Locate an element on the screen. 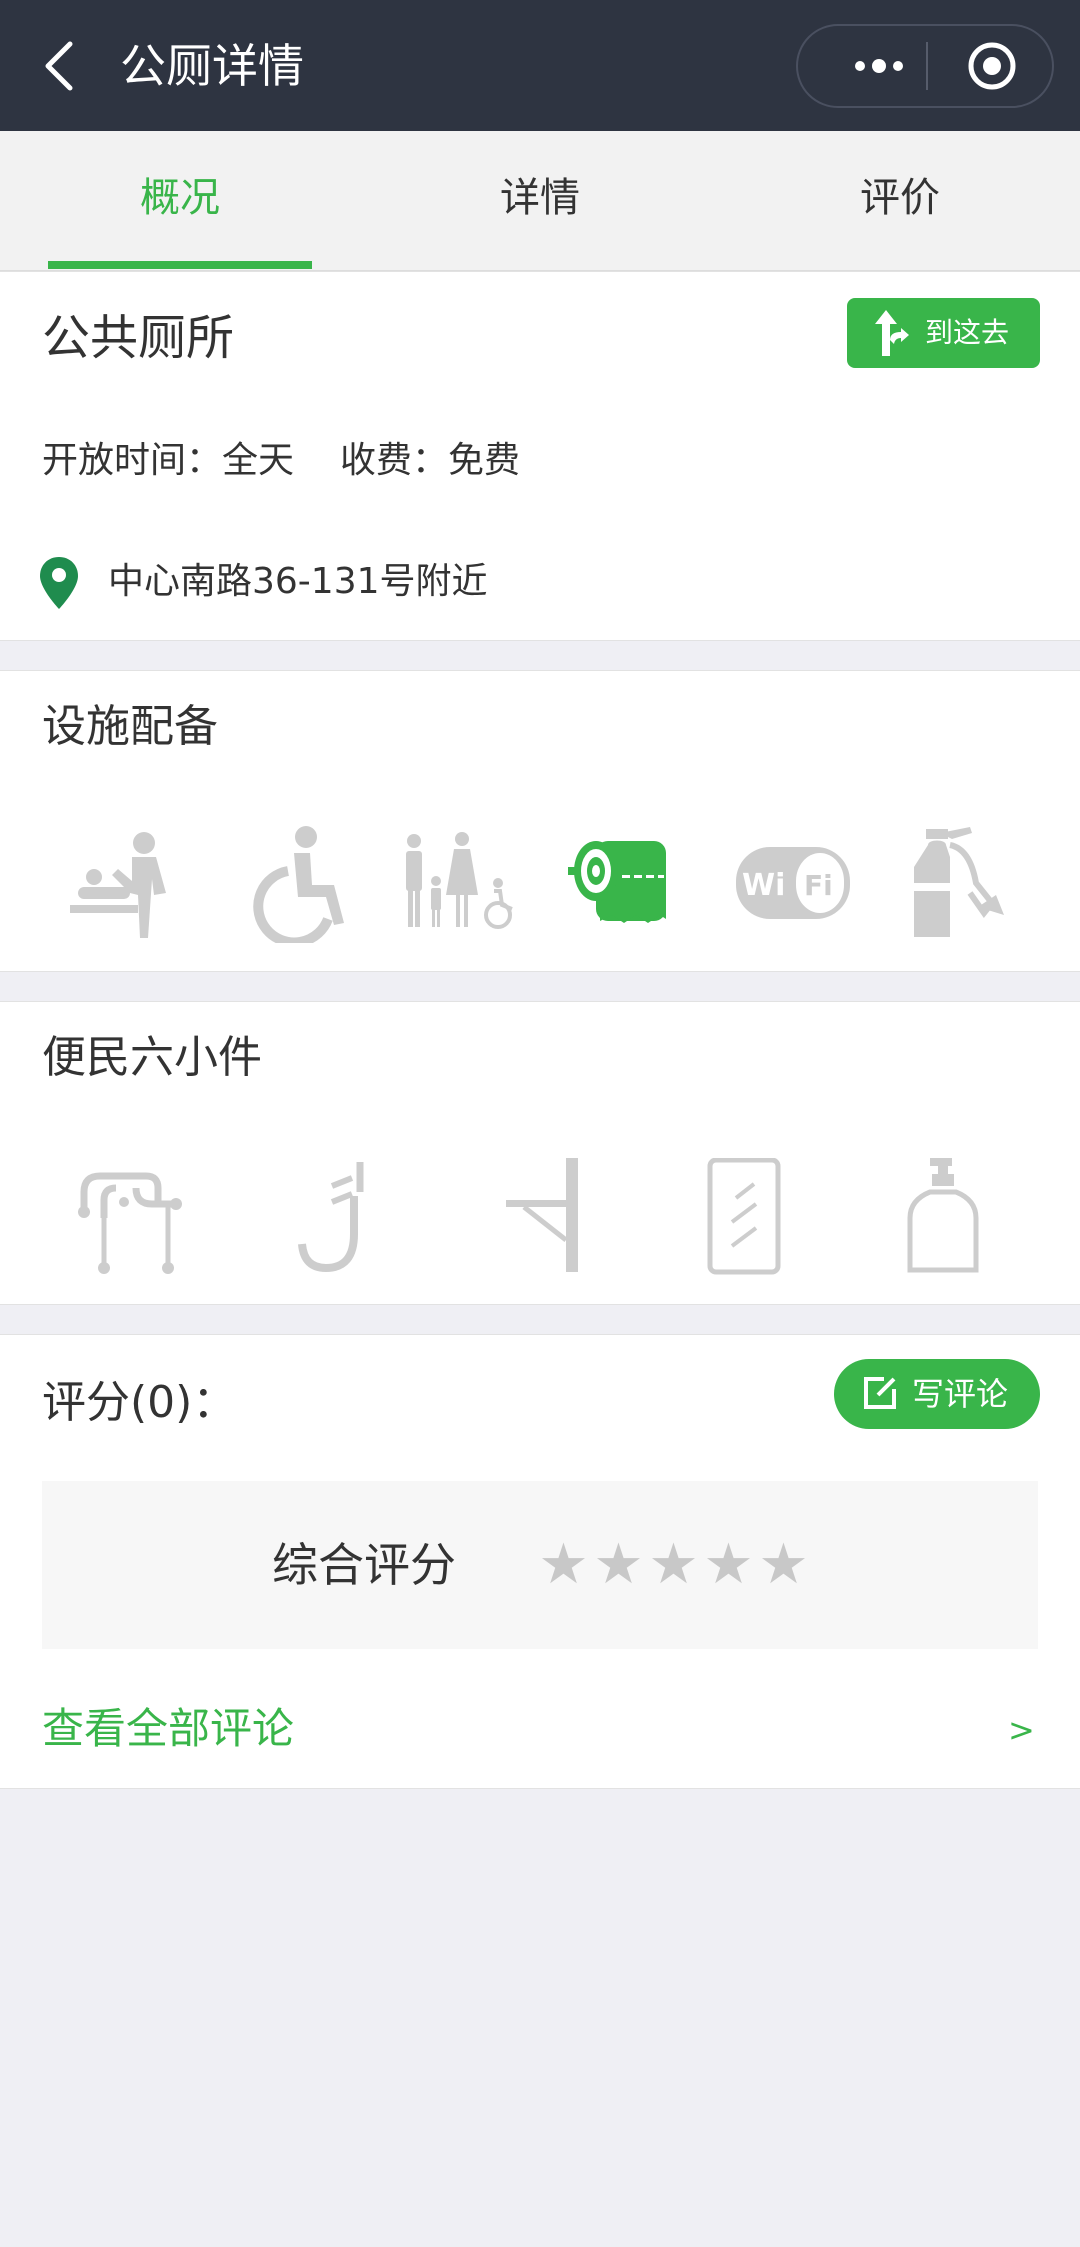 The height and width of the screenshot is (2247, 1080). family-restroom-icon is located at coordinates (460, 883).